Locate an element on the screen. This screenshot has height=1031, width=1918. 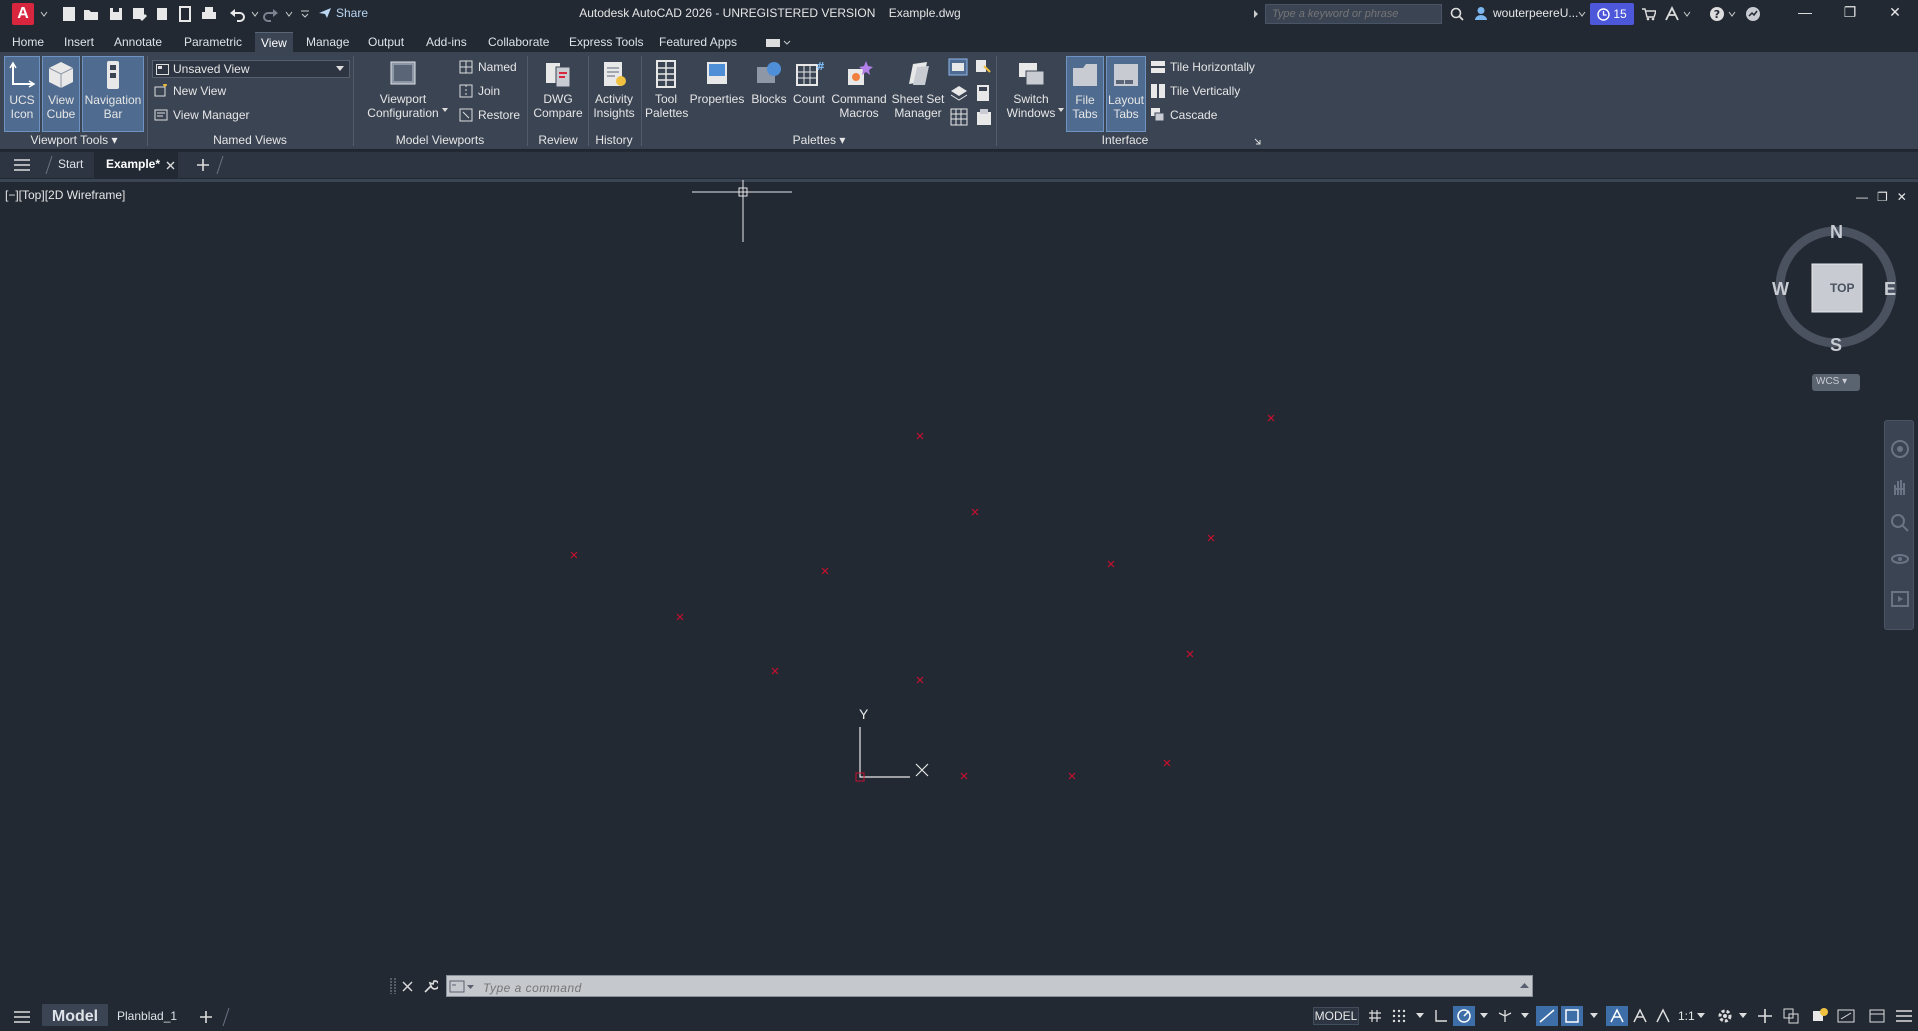
autodesk-app-icon is located at coordinates (1672, 13).